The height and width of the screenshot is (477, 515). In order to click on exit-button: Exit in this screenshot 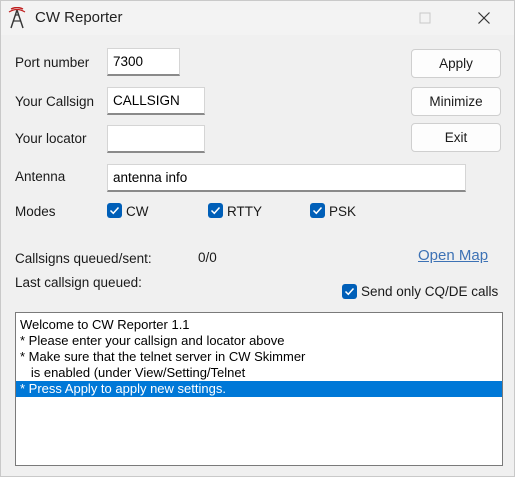, I will do `click(456, 137)`.